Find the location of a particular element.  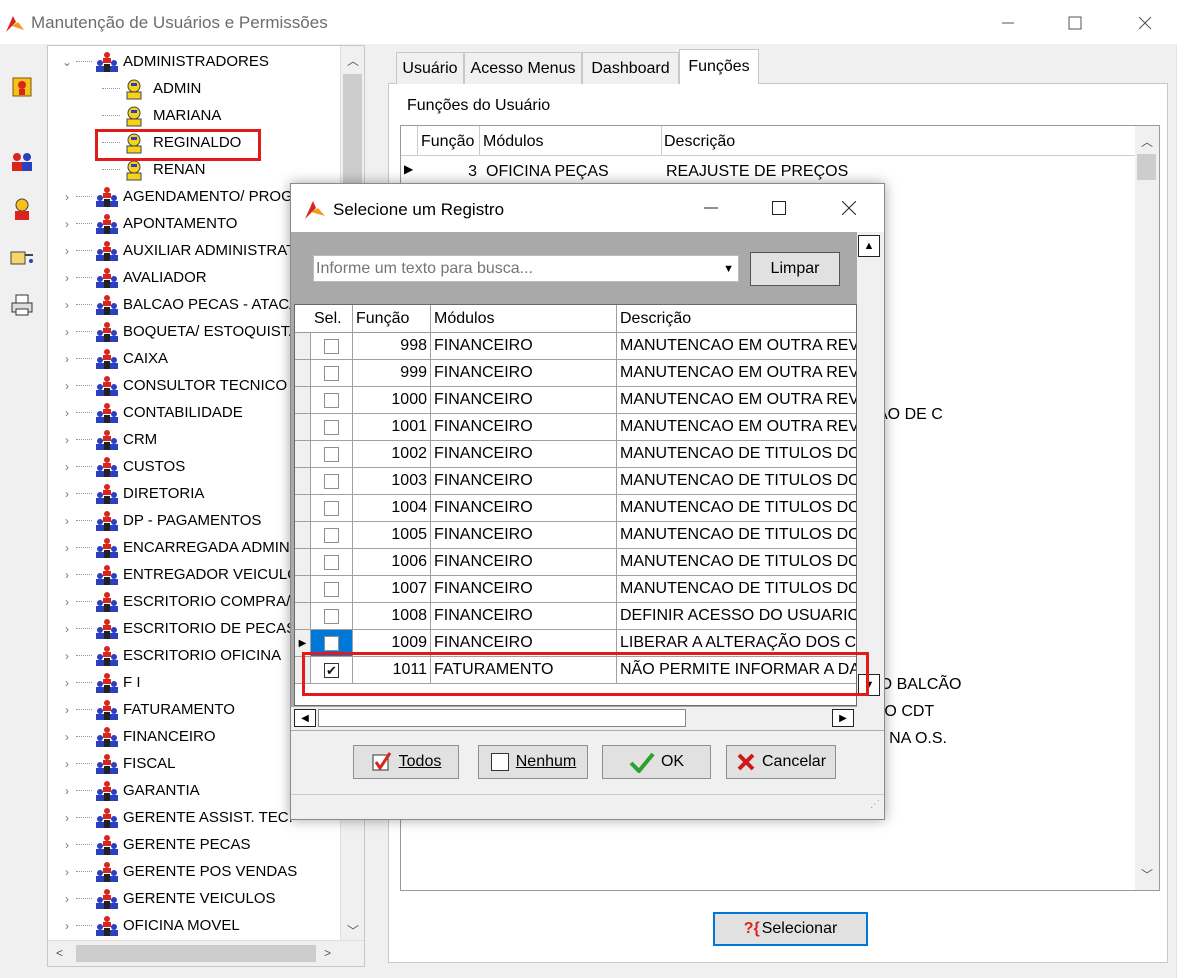

add-group-button is located at coordinates (22, 162).